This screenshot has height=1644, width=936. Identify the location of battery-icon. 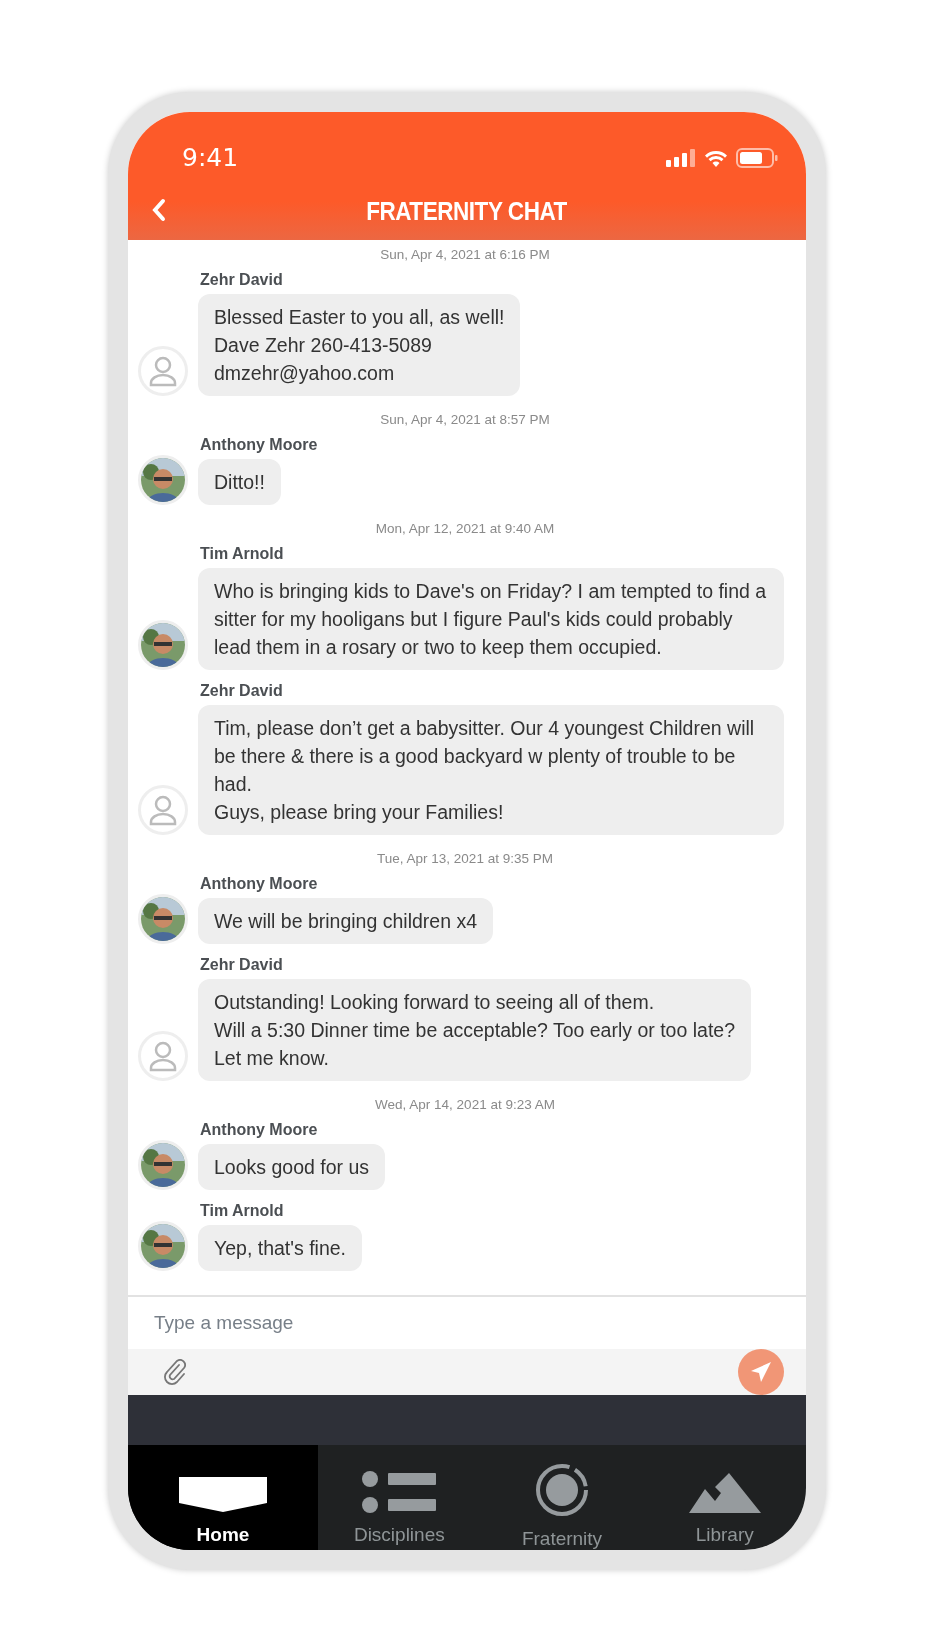
(757, 158).